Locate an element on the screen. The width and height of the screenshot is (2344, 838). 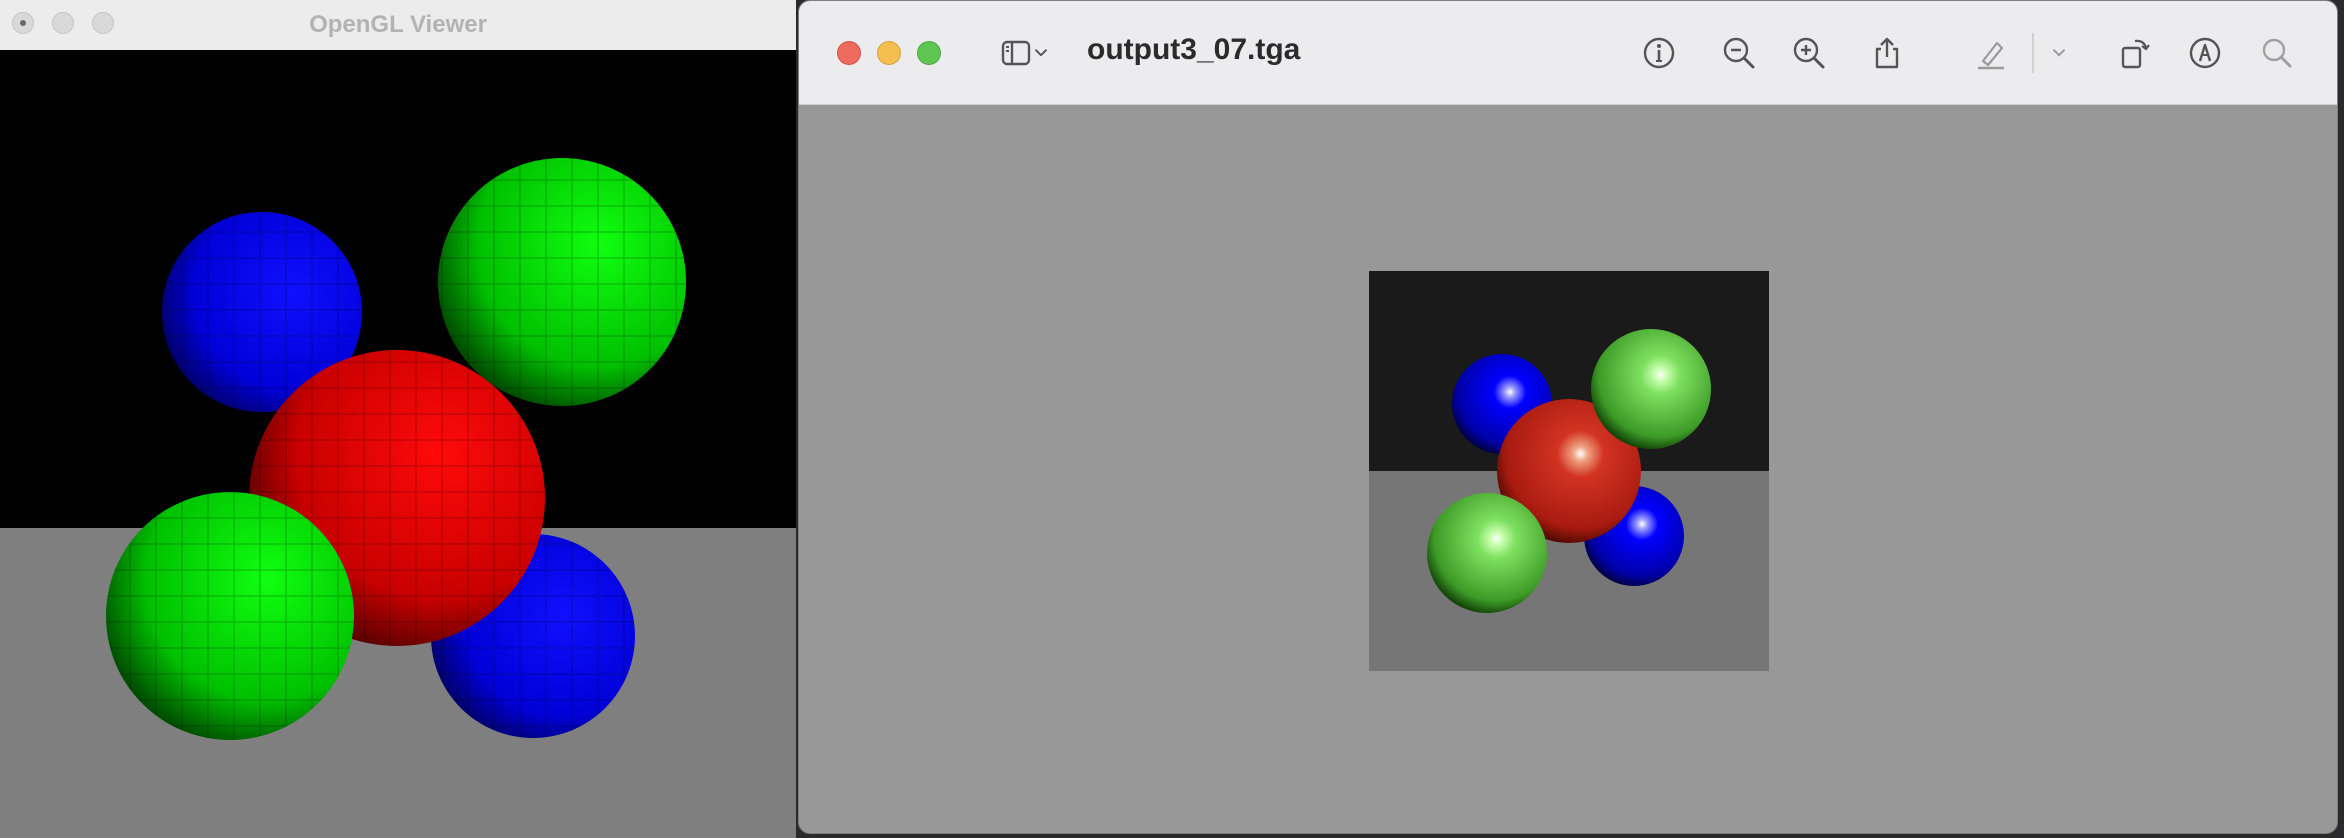
share-icon is located at coordinates (1887, 53).